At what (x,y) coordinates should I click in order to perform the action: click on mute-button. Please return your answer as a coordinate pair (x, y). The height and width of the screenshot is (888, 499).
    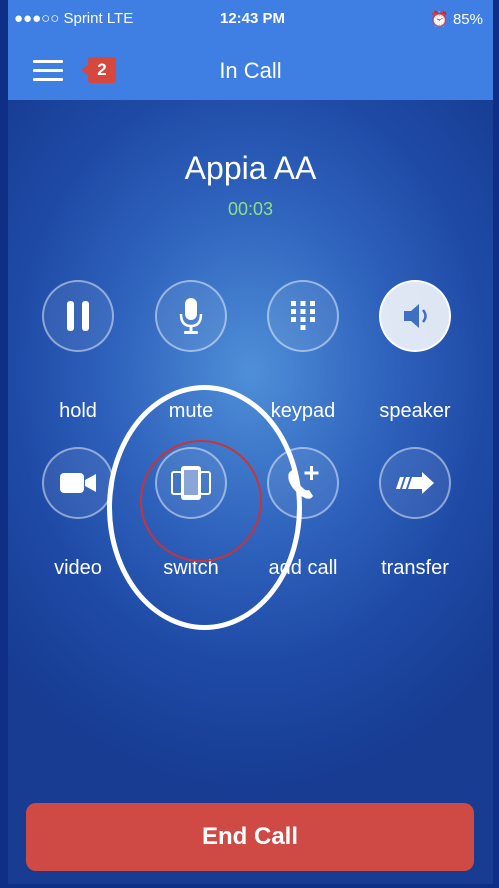
    Looking at the image, I should click on (191, 316).